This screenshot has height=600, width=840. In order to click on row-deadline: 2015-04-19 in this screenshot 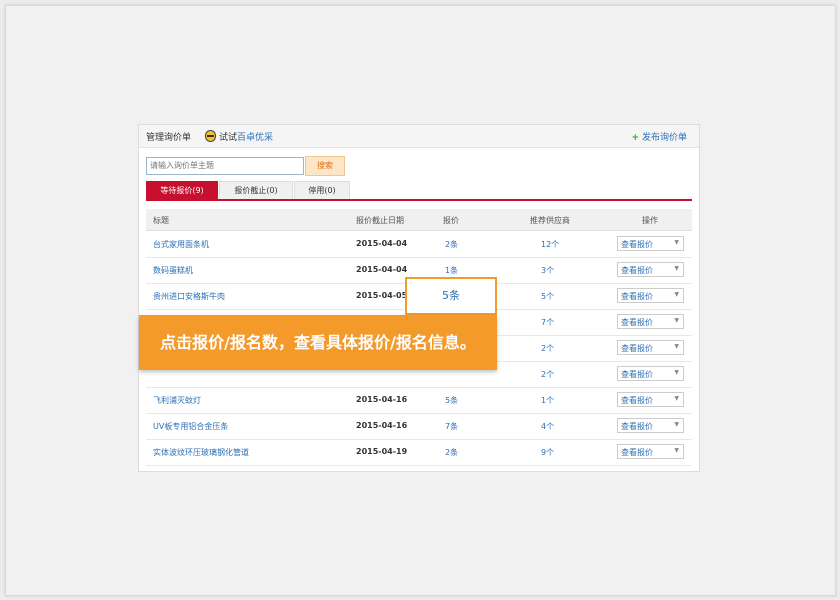, I will do `click(382, 451)`.